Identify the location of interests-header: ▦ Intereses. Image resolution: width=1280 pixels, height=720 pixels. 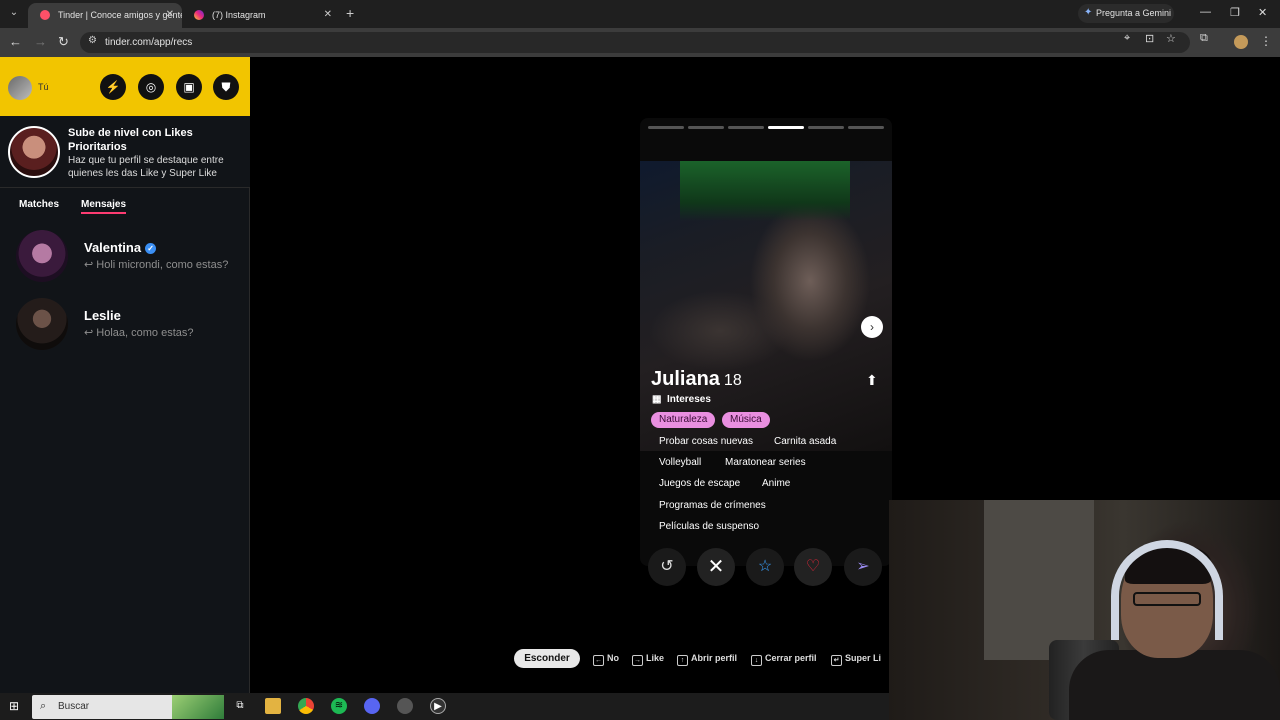
(681, 399).